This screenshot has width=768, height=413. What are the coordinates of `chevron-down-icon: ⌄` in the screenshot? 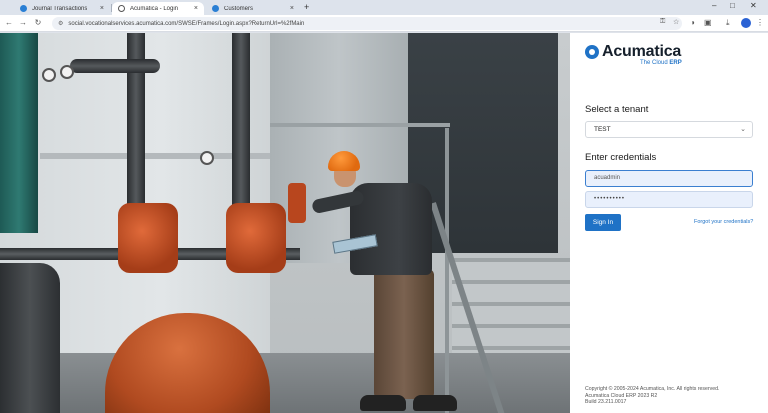 It's located at (743, 129).